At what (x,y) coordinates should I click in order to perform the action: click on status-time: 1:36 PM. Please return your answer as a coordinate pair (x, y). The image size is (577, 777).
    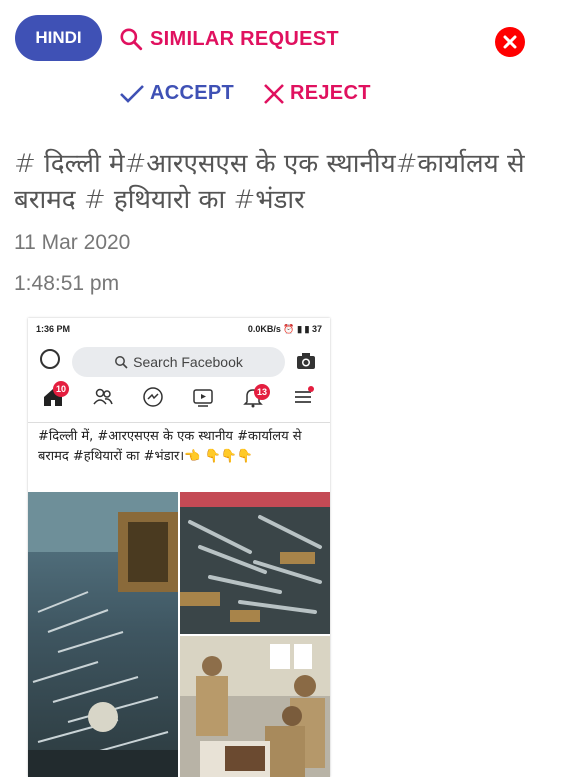
    Looking at the image, I should click on (53, 329).